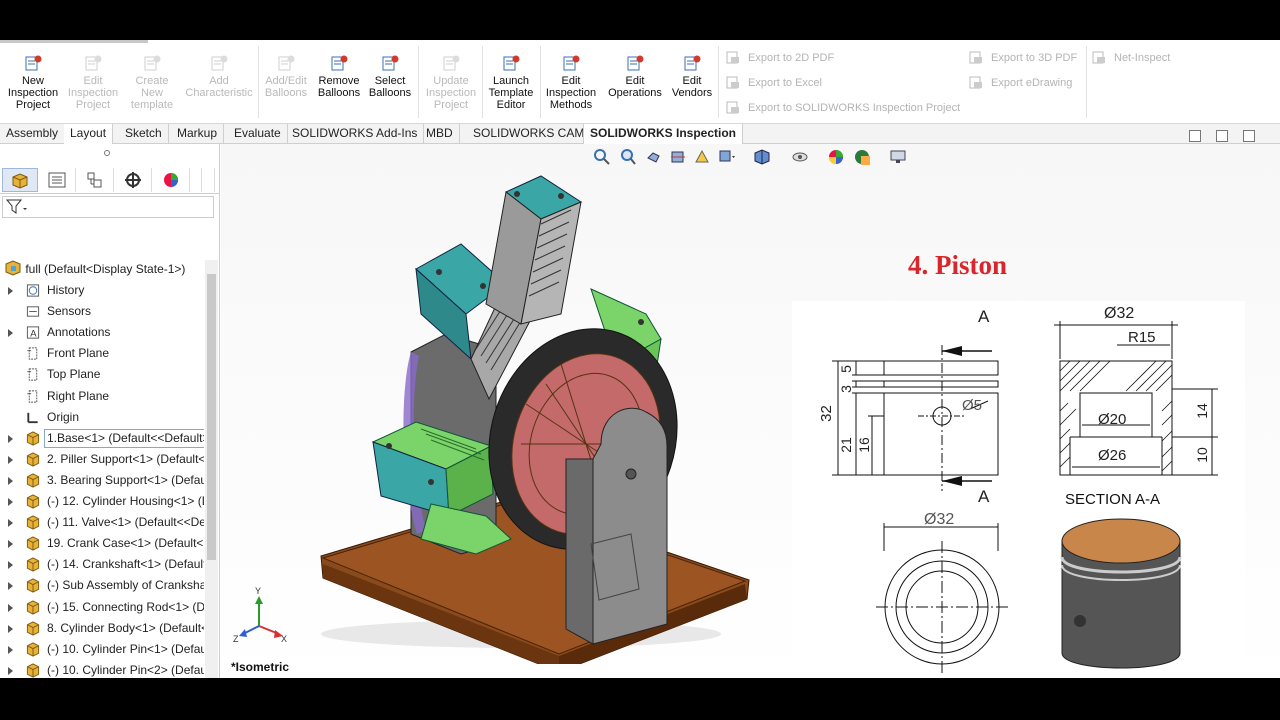 The height and width of the screenshot is (720, 1280). What do you see at coordinates (800, 157) in the screenshot?
I see `hide-show-items-icon` at bounding box center [800, 157].